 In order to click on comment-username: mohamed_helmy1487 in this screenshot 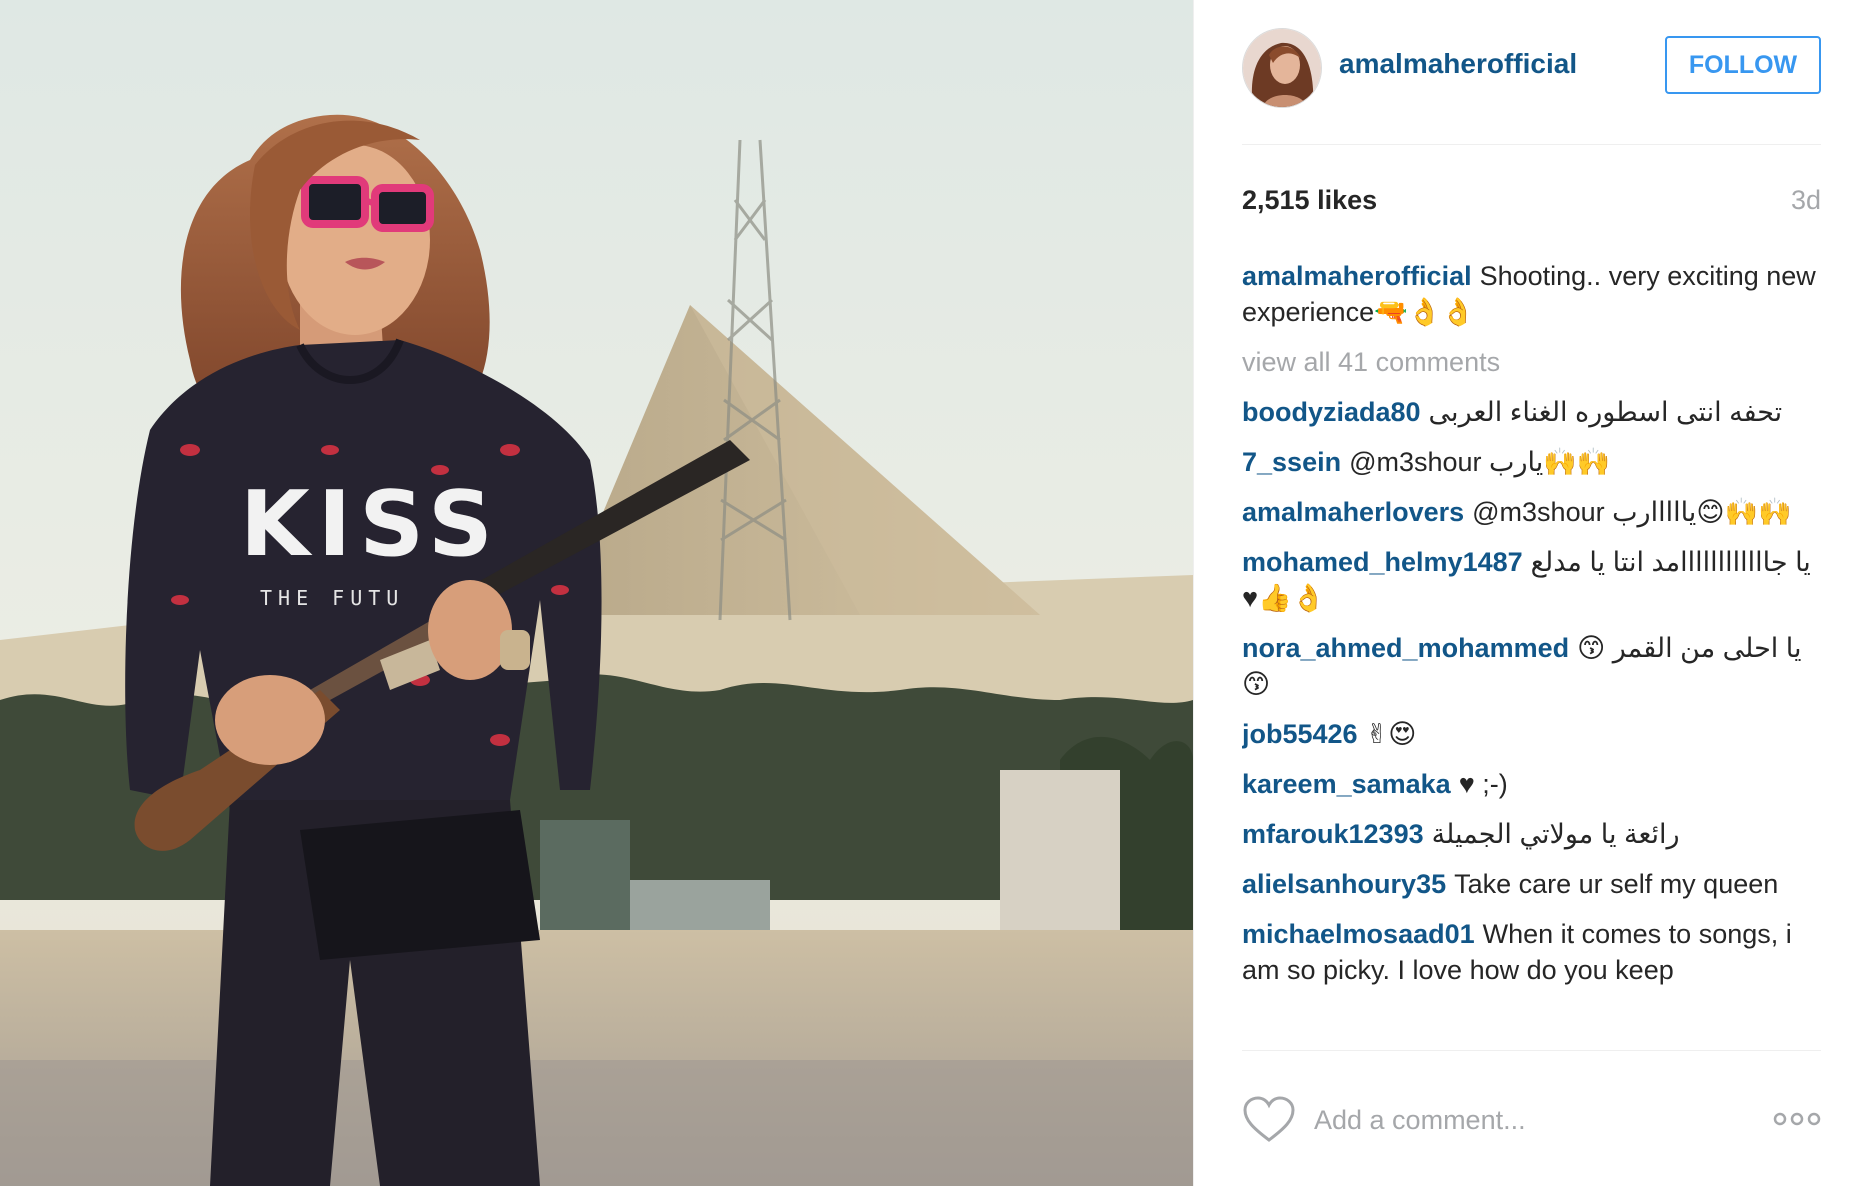, I will do `click(1382, 562)`.